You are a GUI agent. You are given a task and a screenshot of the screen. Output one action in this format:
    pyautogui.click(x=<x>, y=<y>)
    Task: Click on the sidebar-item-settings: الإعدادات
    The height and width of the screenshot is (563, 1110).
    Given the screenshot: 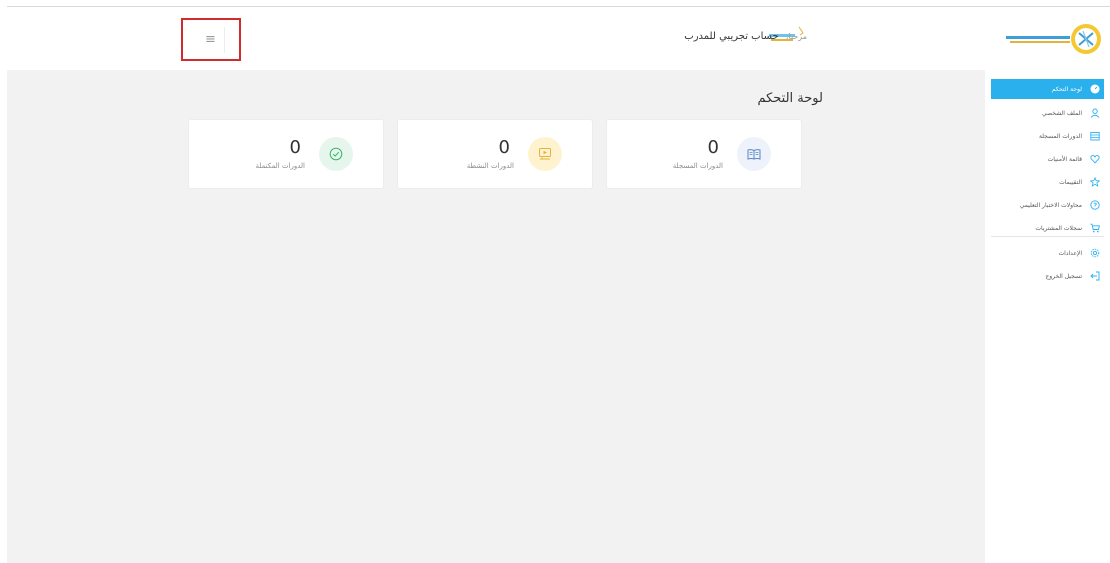 What is the action you would take?
    pyautogui.click(x=1047, y=253)
    